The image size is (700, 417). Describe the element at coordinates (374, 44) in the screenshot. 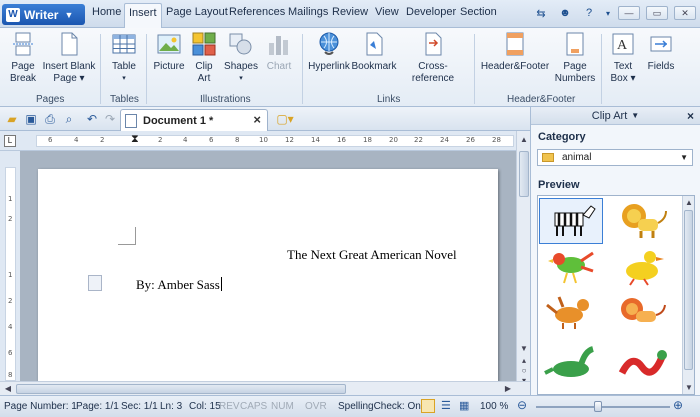

I see `bookmark-icon` at that location.